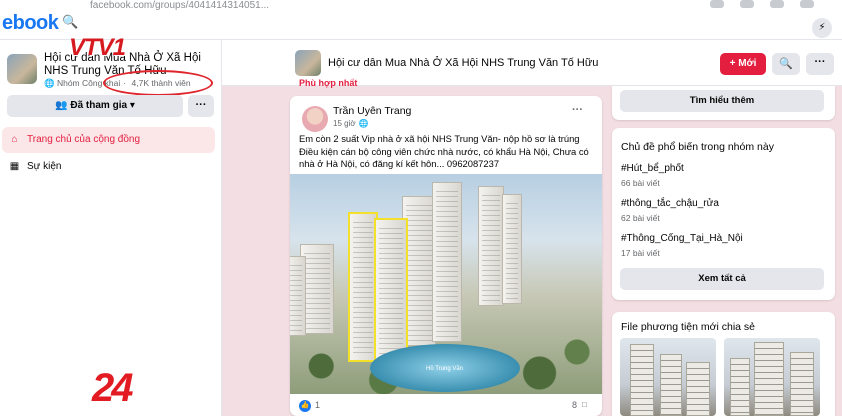 This screenshot has height=416, width=842. What do you see at coordinates (822, 28) in the screenshot?
I see `messenger-icon: ⚡` at bounding box center [822, 28].